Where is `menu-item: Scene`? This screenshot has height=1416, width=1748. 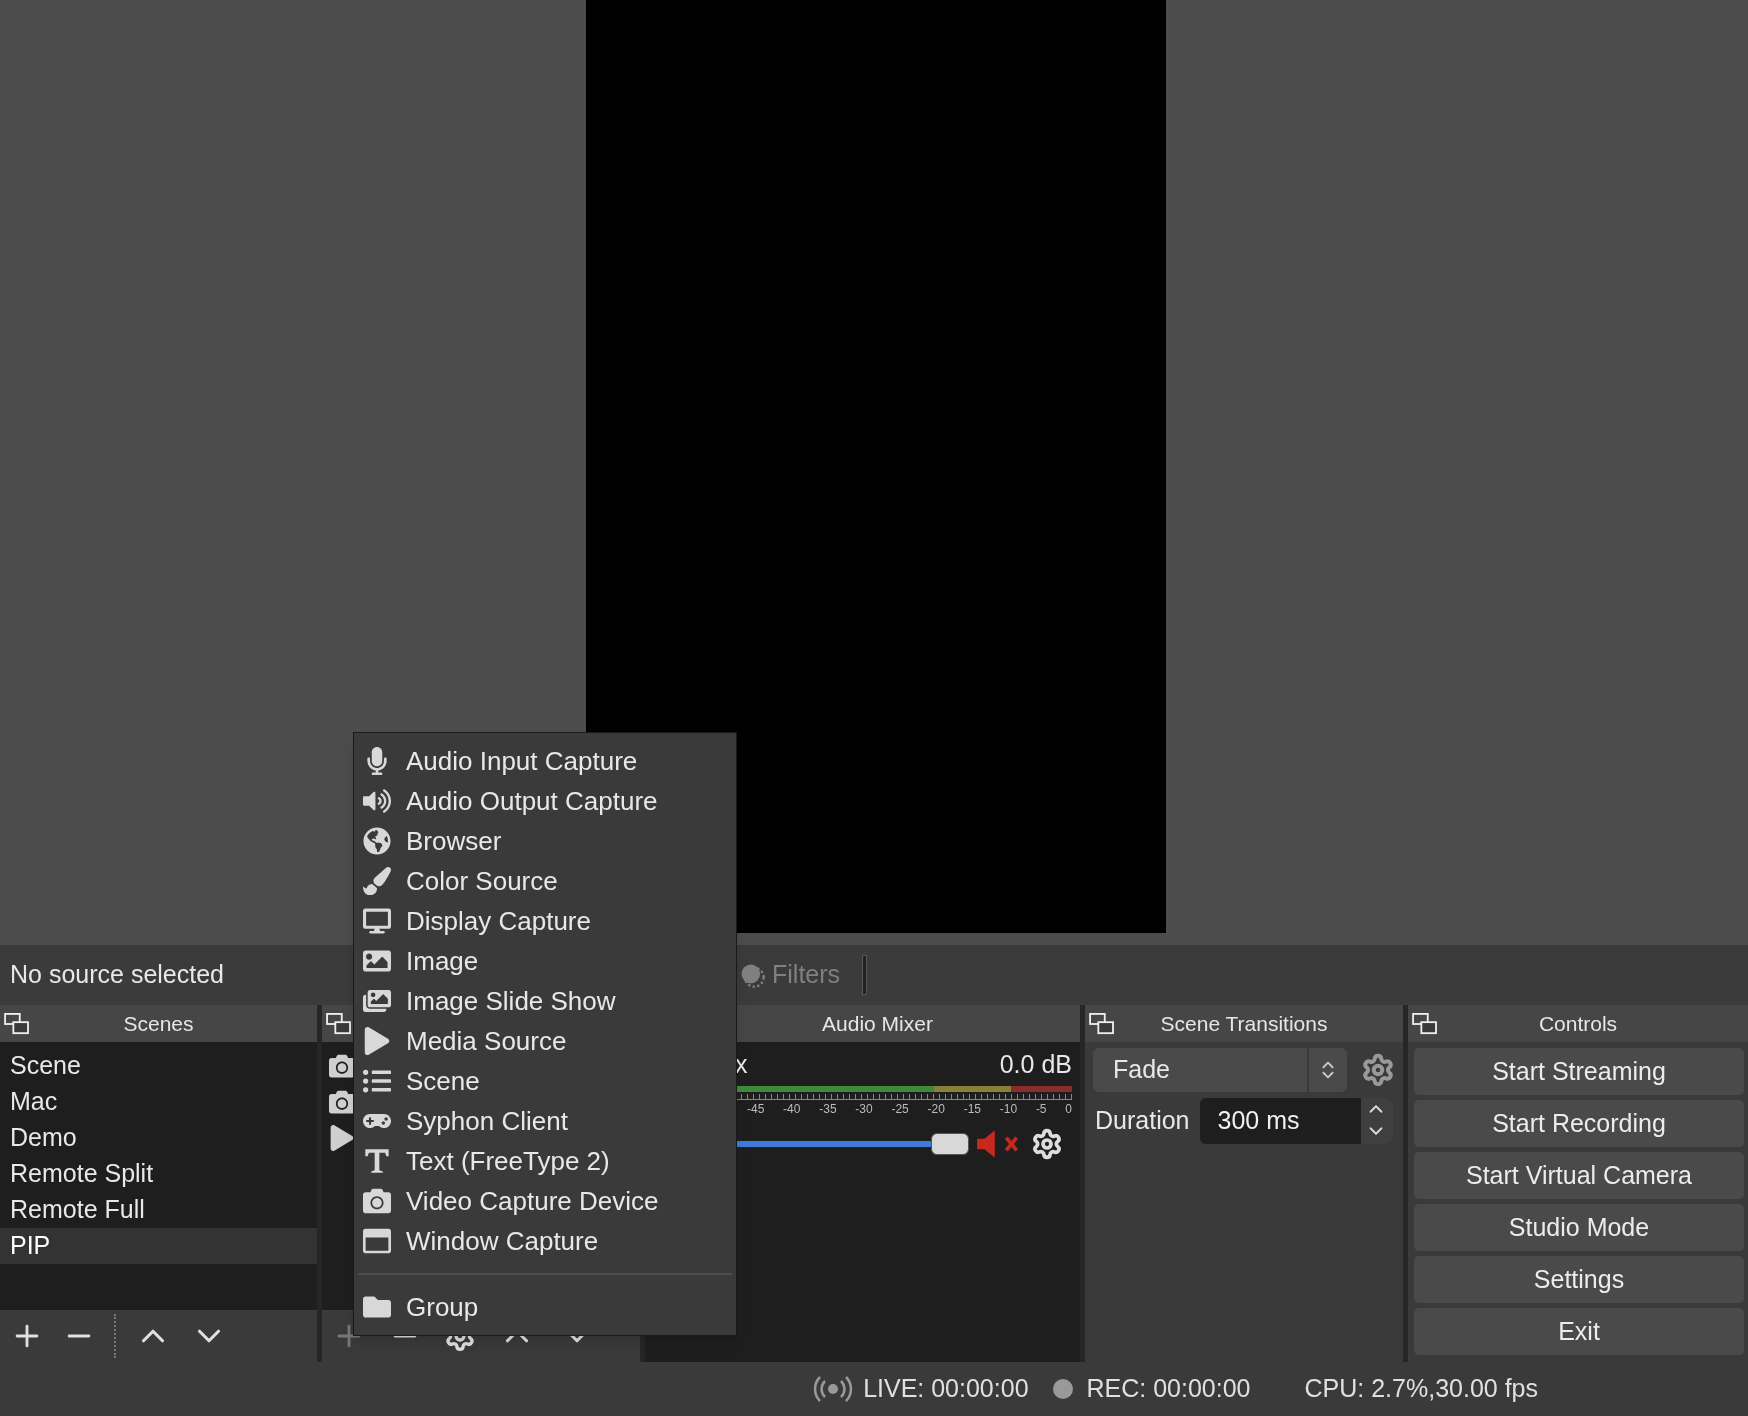
menu-item: Scene is located at coordinates (545, 1081).